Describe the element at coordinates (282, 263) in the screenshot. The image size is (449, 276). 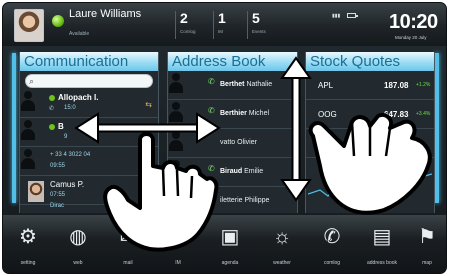
I see `dock-label: weather` at that location.